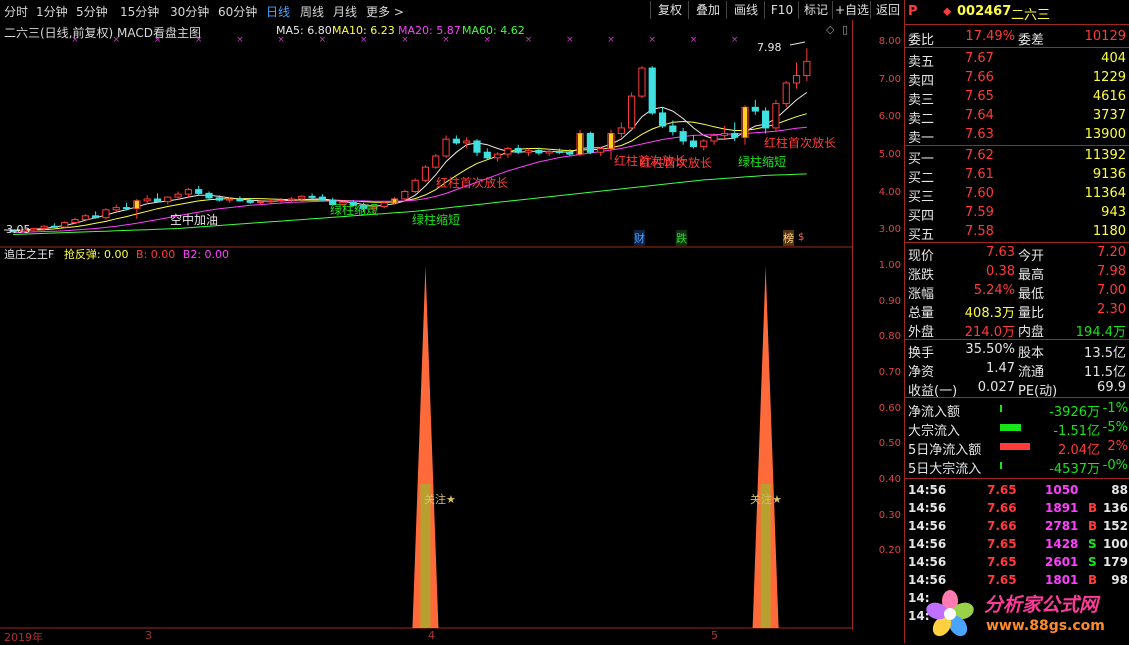  What do you see at coordinates (979, 155) in the screenshot?
I see `bid-price: 7.62` at bounding box center [979, 155].